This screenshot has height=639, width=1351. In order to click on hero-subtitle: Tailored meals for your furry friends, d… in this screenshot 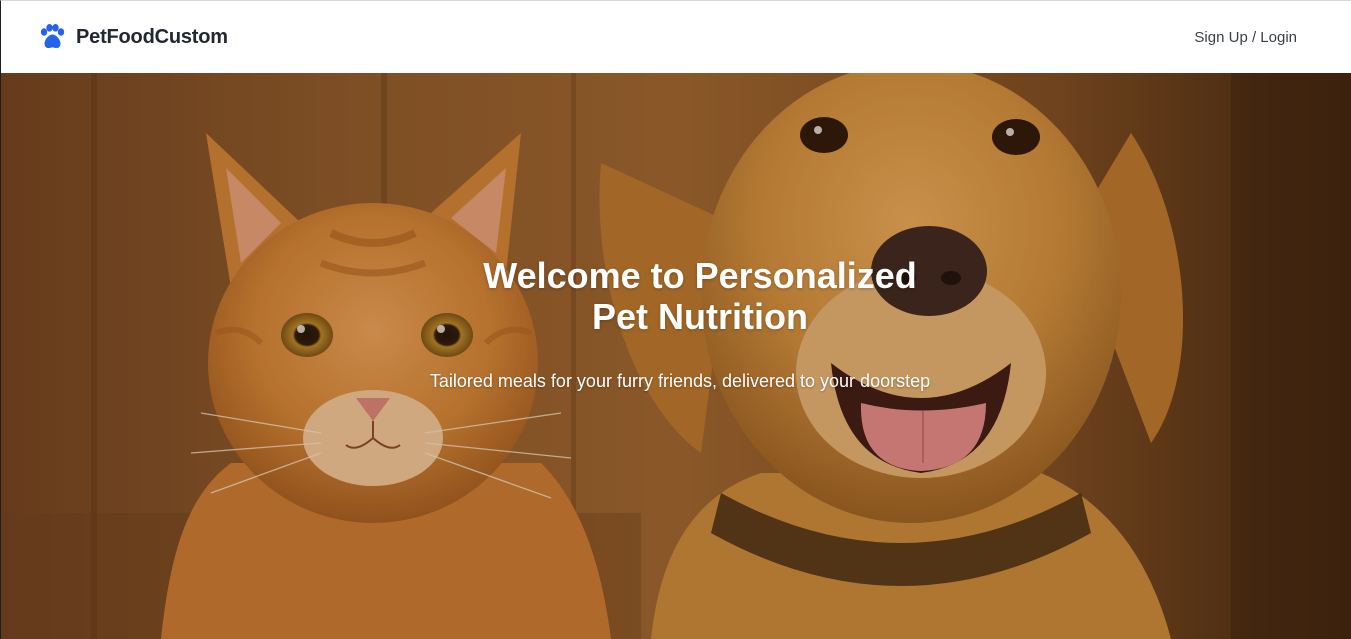, I will do `click(680, 381)`.